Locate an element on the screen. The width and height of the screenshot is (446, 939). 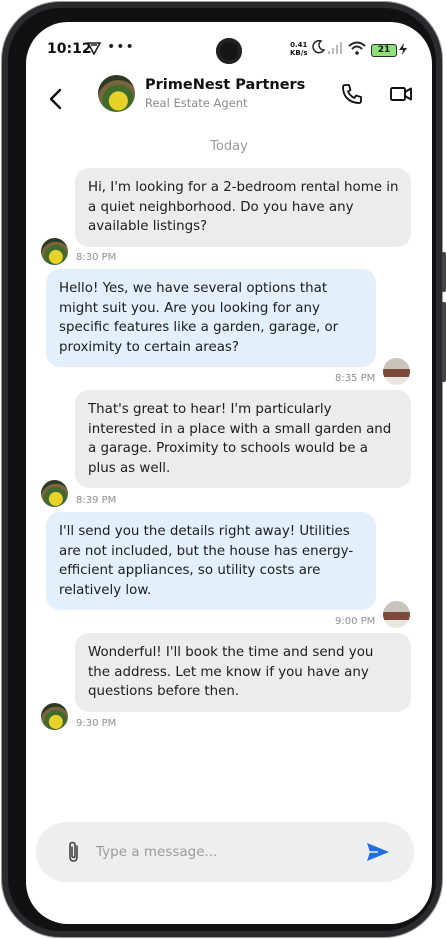
contact-avatar is located at coordinates (116, 93).